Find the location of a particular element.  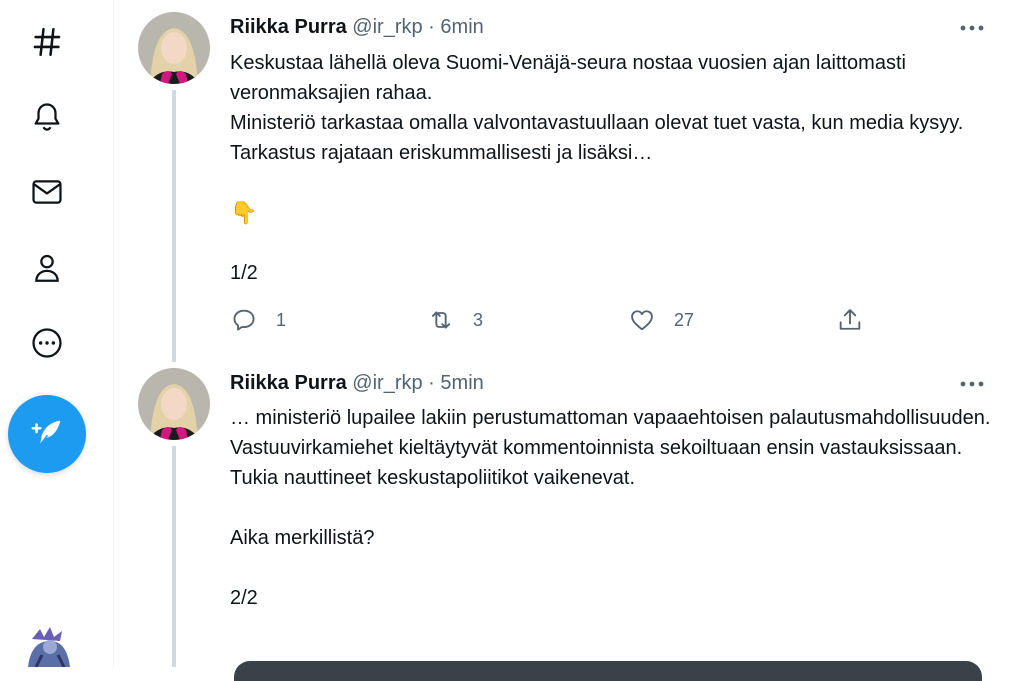

share-button is located at coordinates (850, 320).